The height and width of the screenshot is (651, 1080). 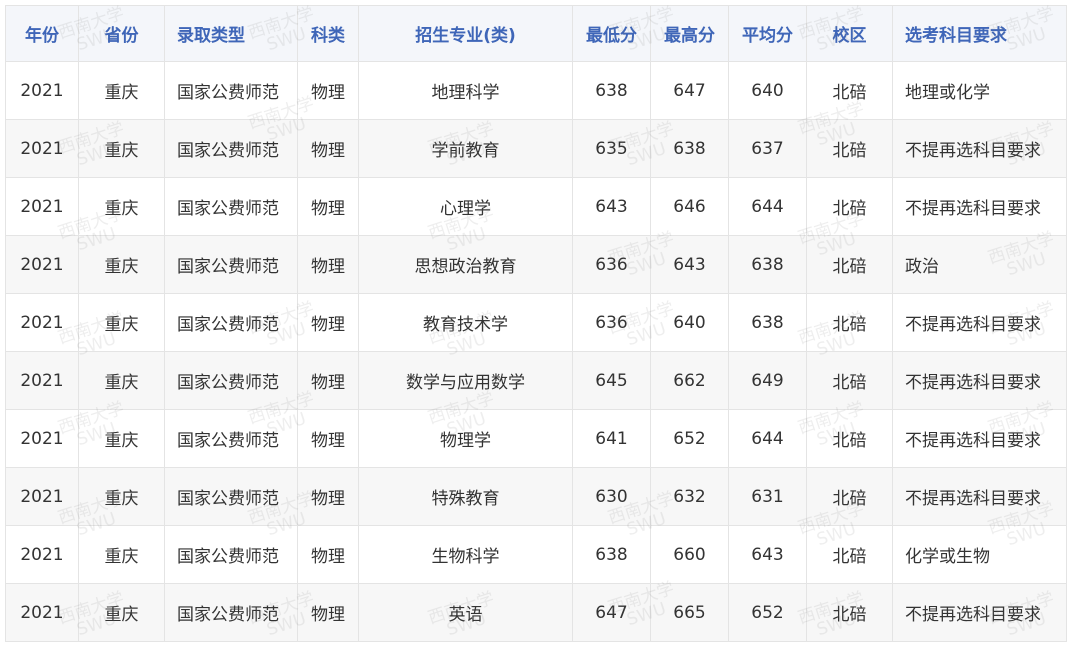 What do you see at coordinates (689, 33) in the screenshot?
I see `header-max-score: 最高分` at bounding box center [689, 33].